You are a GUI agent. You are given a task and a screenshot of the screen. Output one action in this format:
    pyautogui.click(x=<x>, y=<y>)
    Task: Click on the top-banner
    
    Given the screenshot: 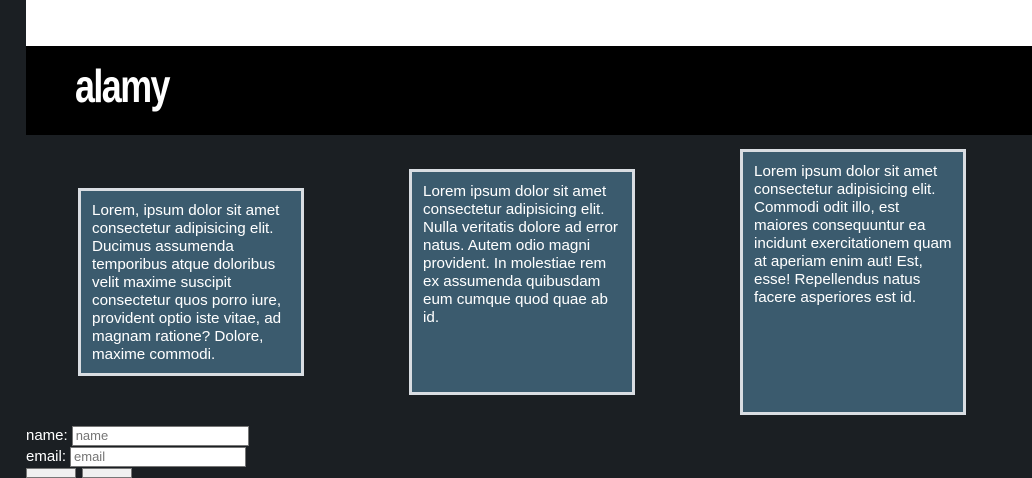 What is the action you would take?
    pyautogui.click(x=529, y=23)
    